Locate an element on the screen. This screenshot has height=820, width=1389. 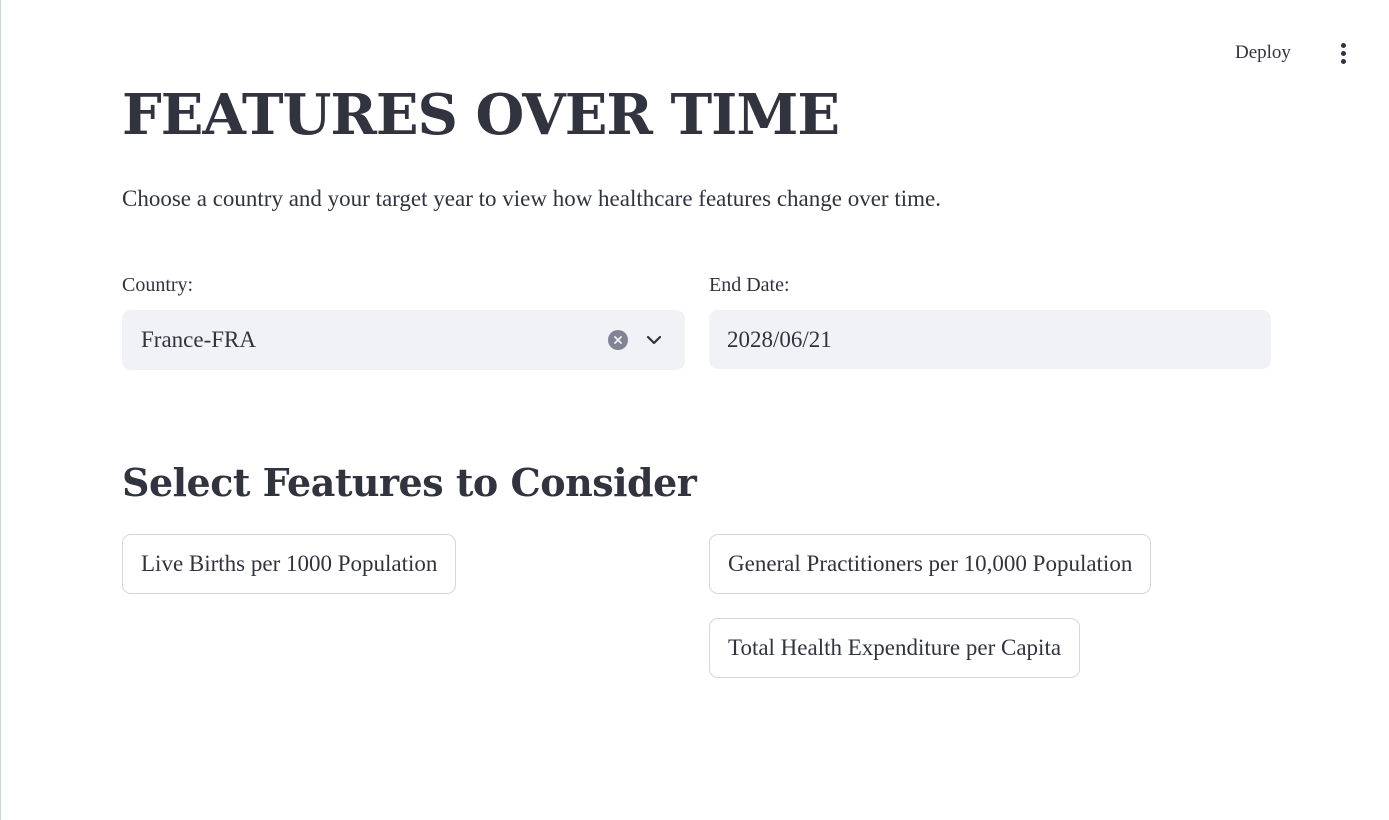
country-selected-value: France-FRA is located at coordinates (198, 339).